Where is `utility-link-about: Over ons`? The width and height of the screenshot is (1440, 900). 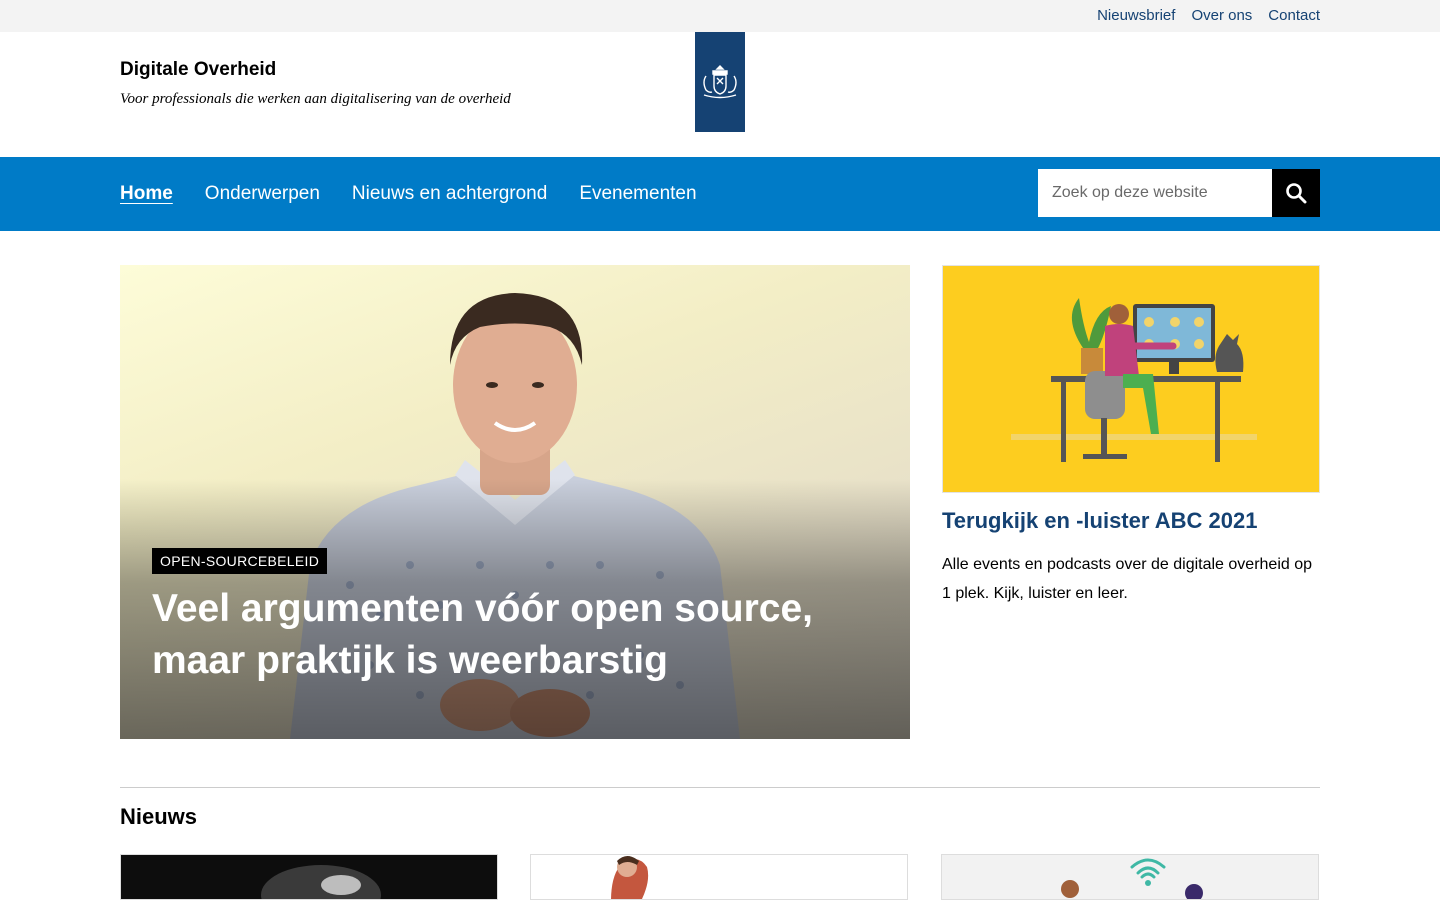
utility-link-about: Over ons is located at coordinates (1221, 15).